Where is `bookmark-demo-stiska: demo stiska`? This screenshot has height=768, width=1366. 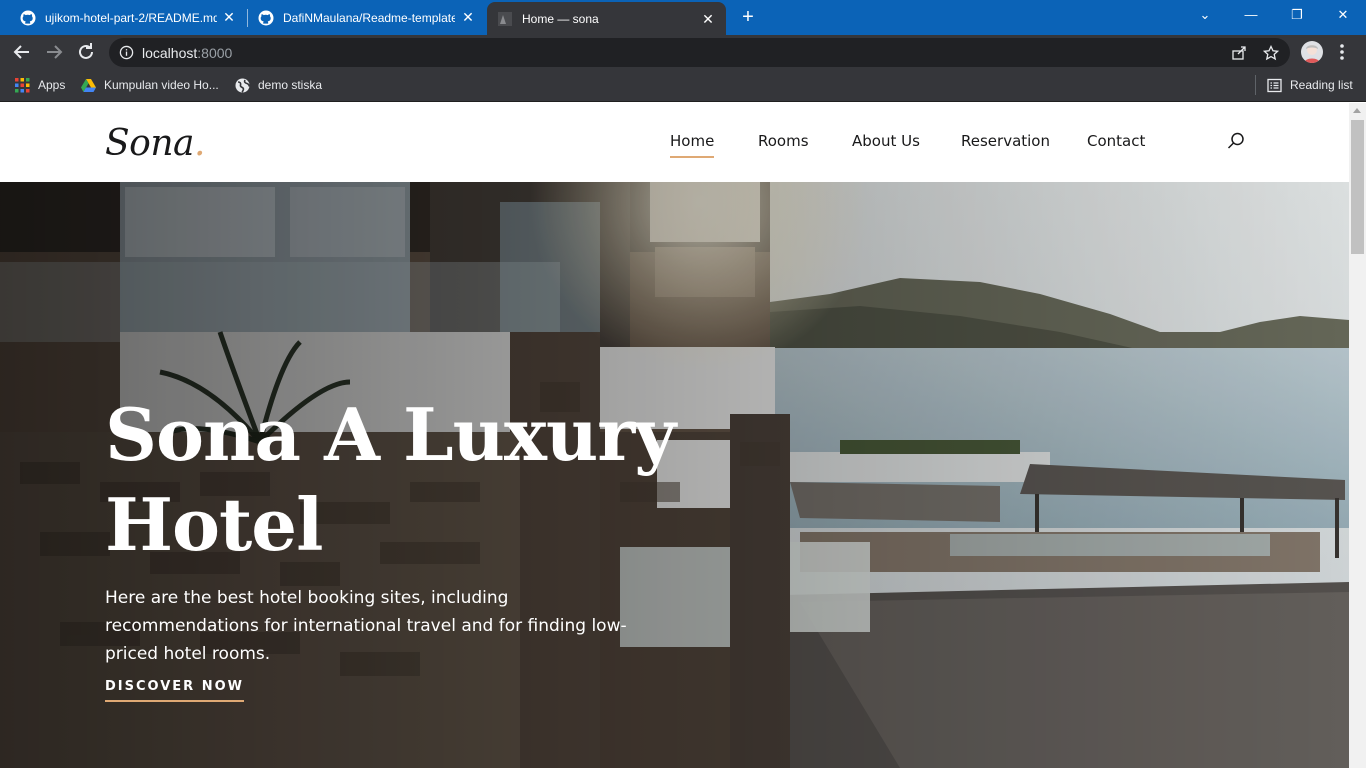
bookmark-demo-stiska: demo stiska is located at coordinates (278, 85).